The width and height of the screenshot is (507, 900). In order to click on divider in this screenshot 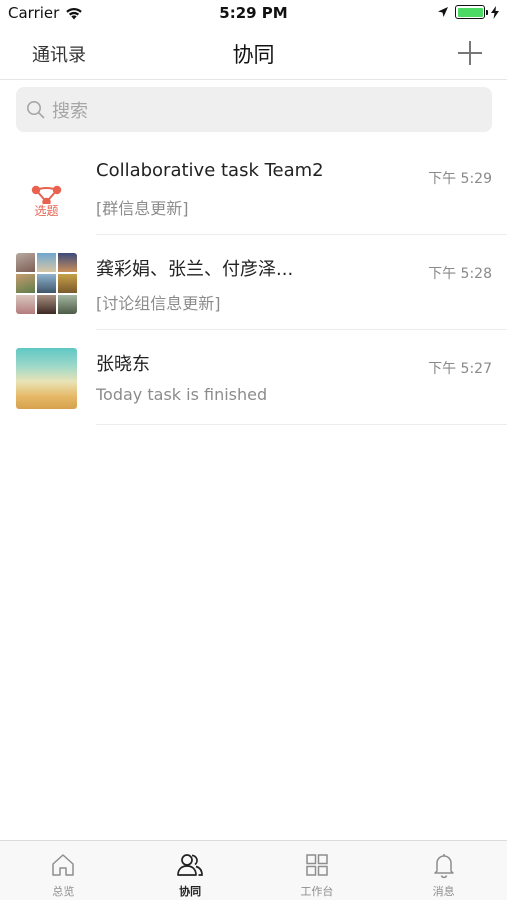, I will do `click(301, 424)`.